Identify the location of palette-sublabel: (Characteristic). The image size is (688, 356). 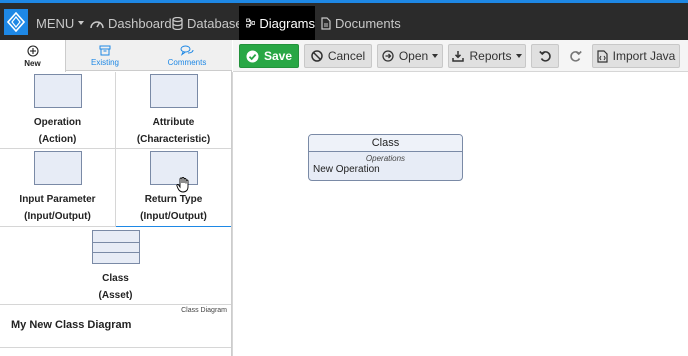
(173, 139).